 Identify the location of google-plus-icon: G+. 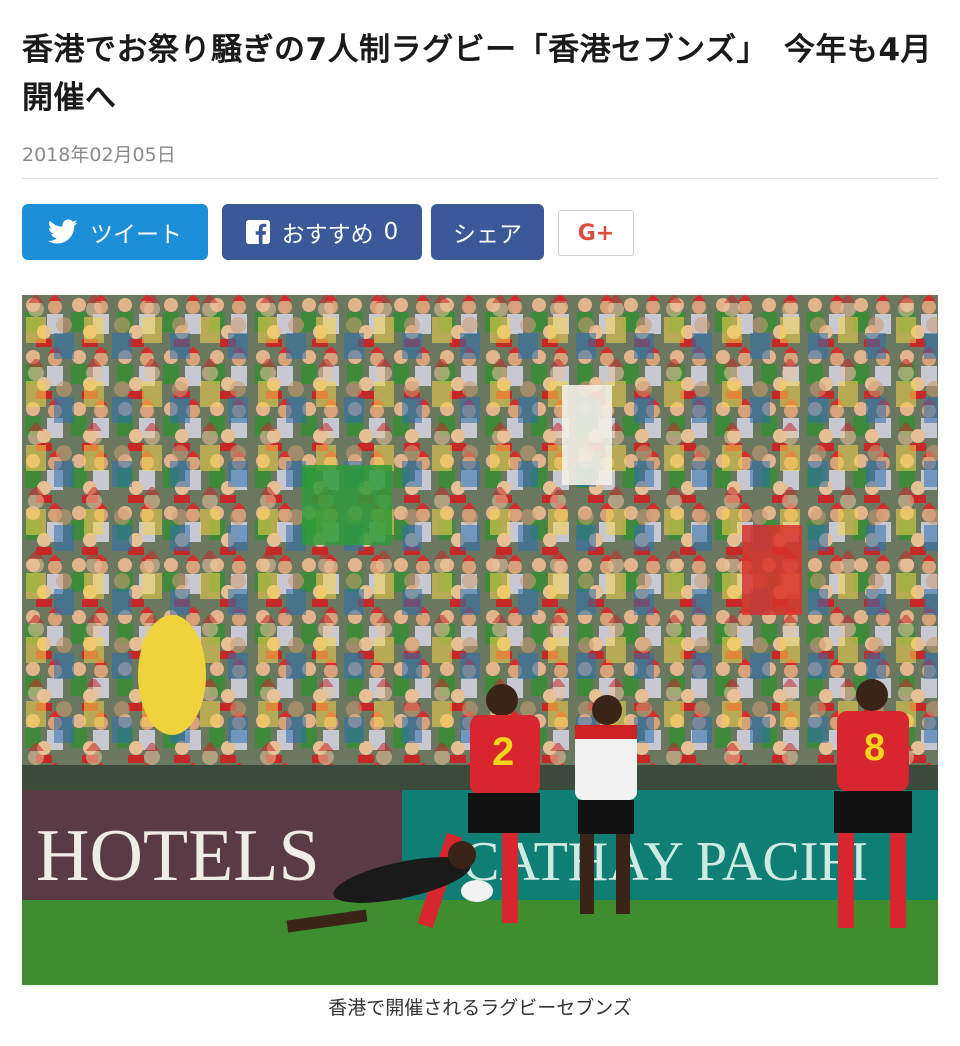
(596, 233).